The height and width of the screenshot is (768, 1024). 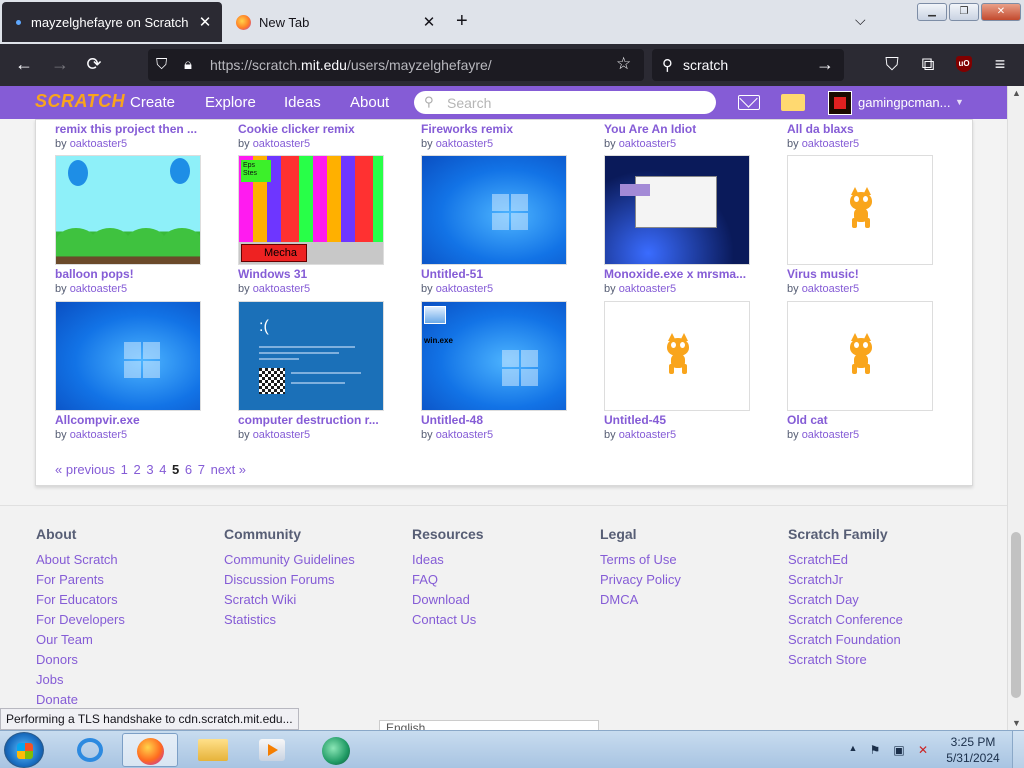 I want to click on footer-link: Contact Us, so click(x=448, y=620).